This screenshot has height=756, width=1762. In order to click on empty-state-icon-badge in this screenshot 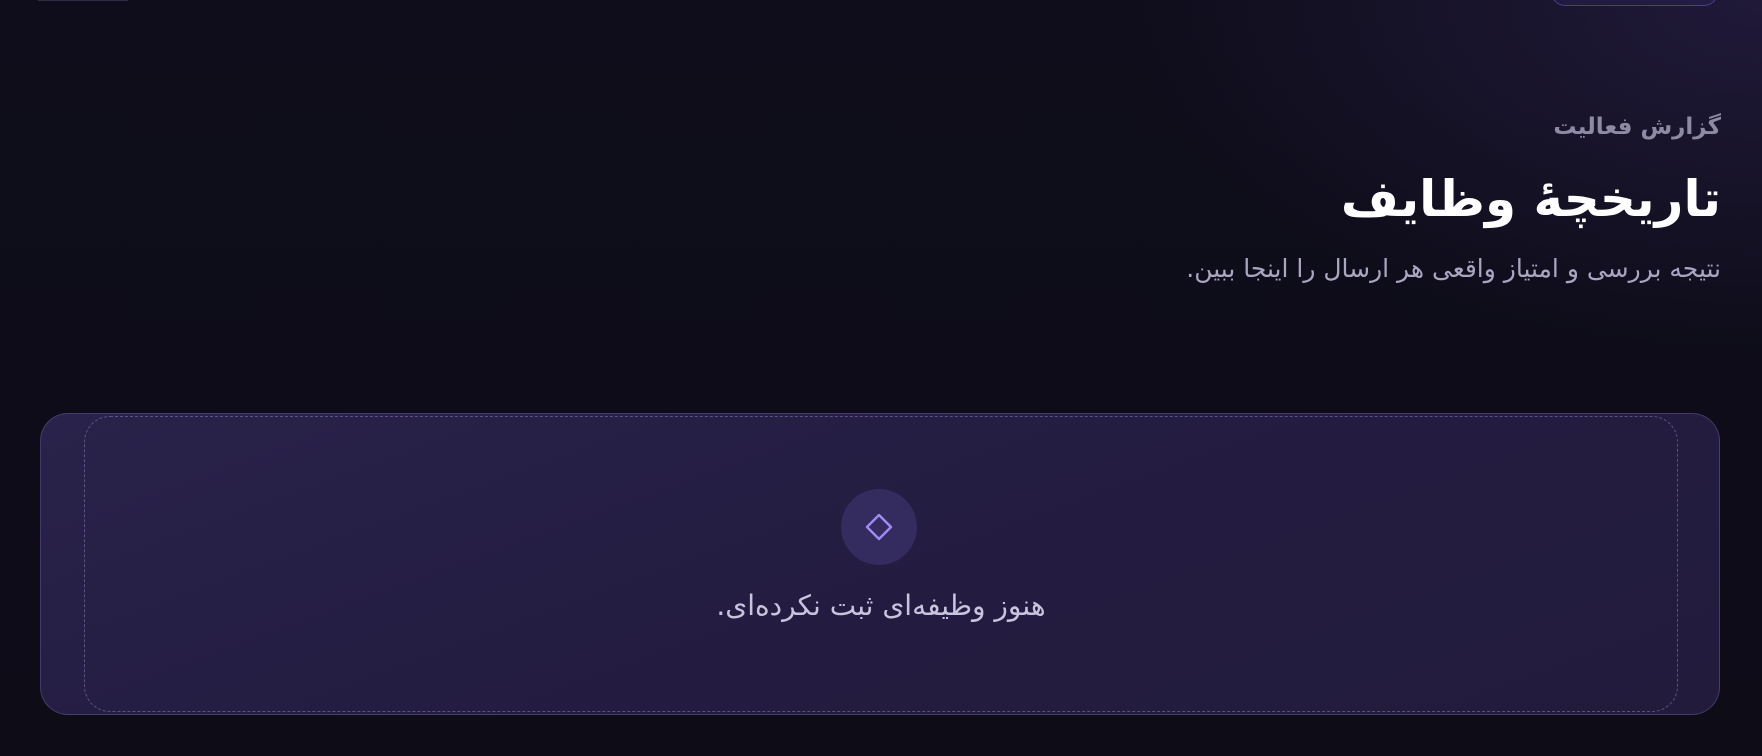, I will do `click(879, 527)`.